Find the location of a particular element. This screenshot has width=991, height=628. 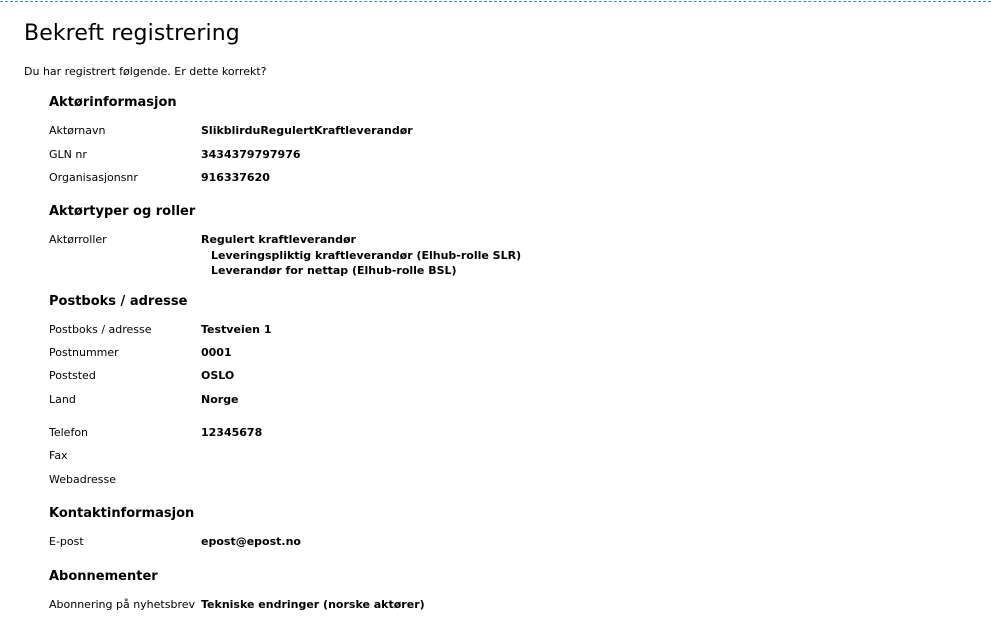

value-main-role: Regulert kraftleverandør is located at coordinates (278, 239).